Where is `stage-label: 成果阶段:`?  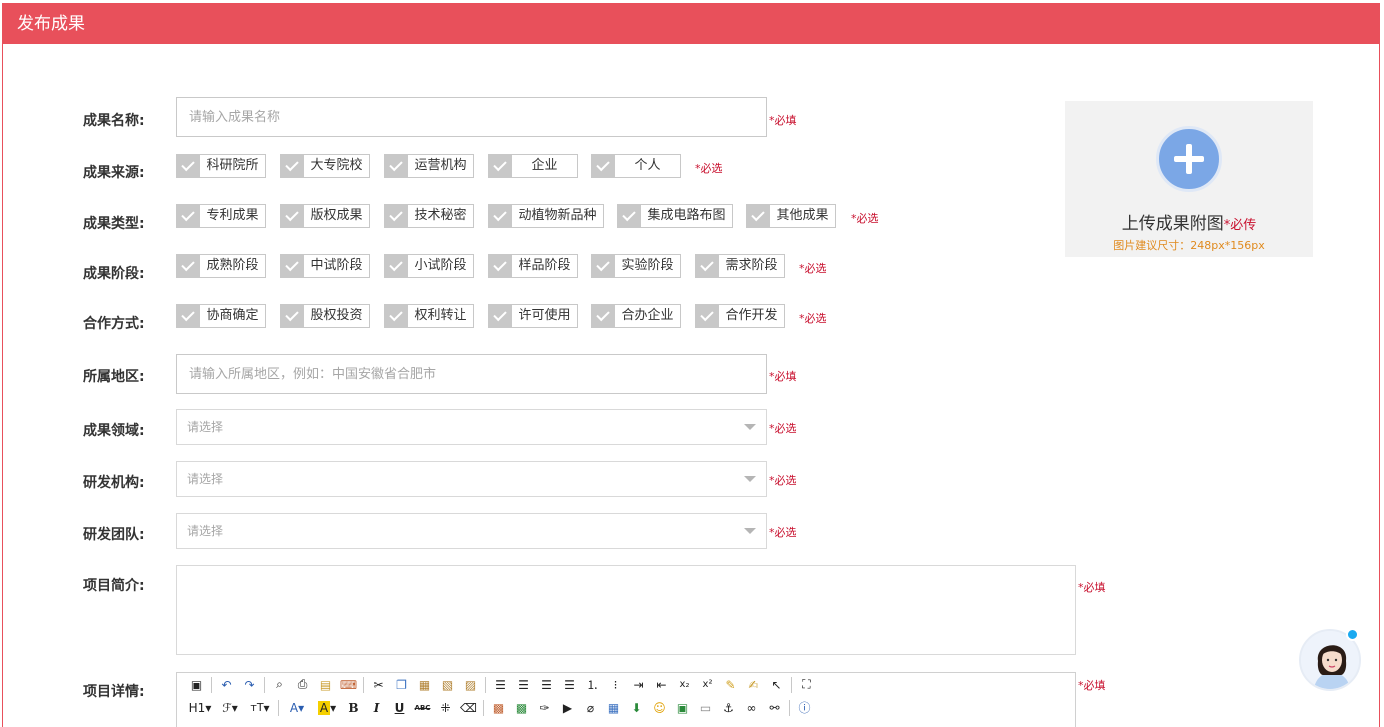 stage-label: 成果阶段: is located at coordinates (114, 274).